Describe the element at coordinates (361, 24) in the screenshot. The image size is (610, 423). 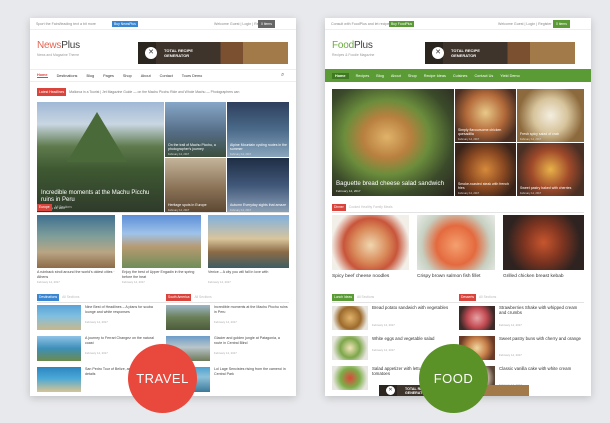
I see `top-bar-text: Consult with FoodPlus and let recipes` at that location.